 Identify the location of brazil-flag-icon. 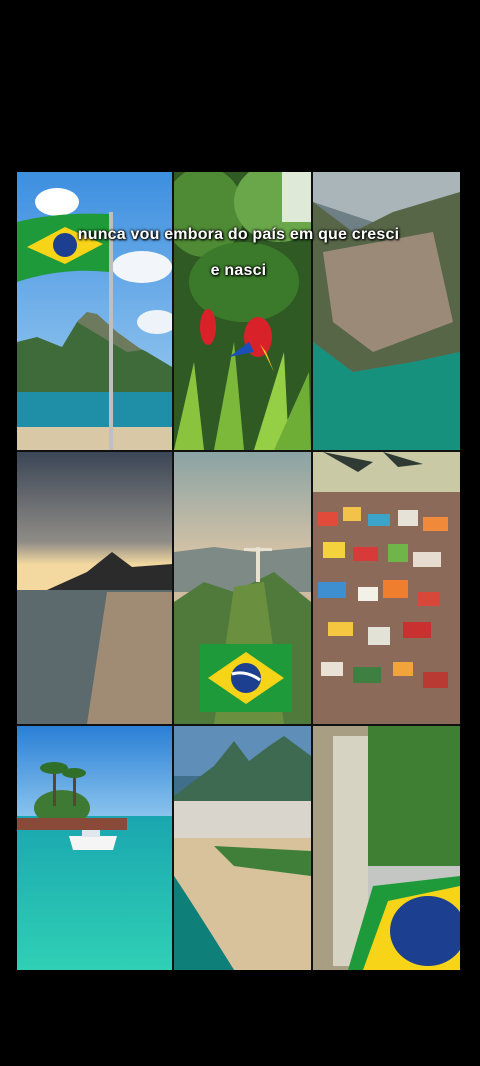
(246, 678).